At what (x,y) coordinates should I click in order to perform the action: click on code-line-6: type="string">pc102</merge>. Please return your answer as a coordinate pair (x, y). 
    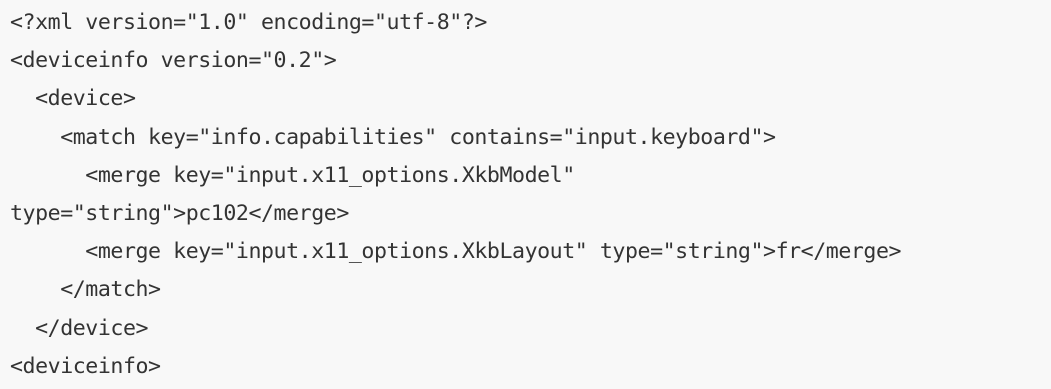
    Looking at the image, I should click on (179, 214).